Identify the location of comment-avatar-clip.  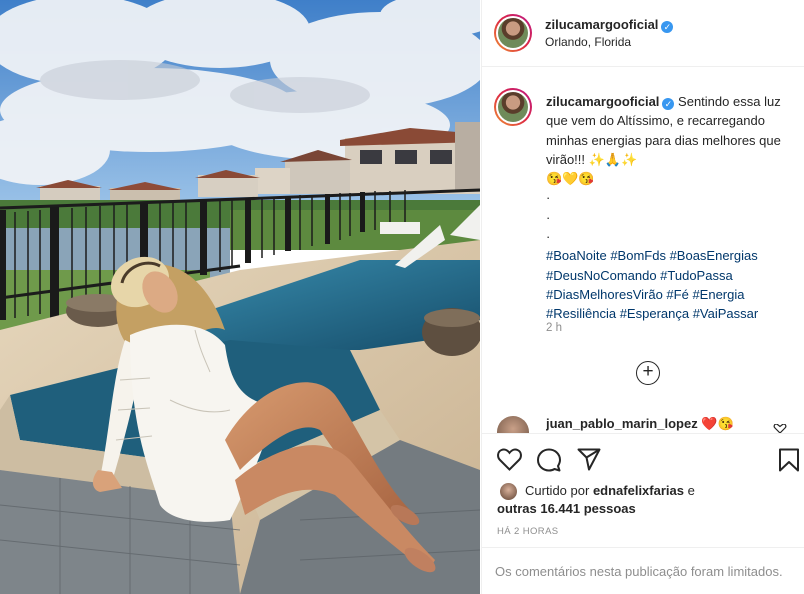
(513, 424).